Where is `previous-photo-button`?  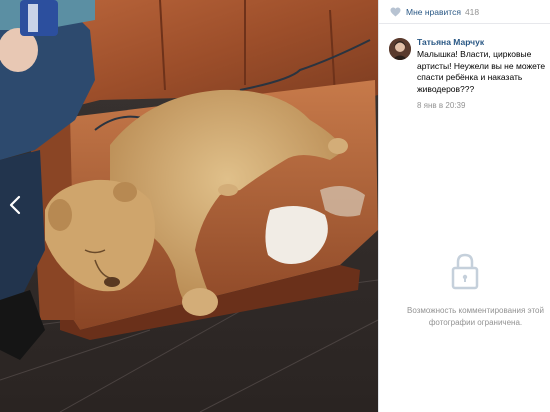 previous-photo-button is located at coordinates (15, 205).